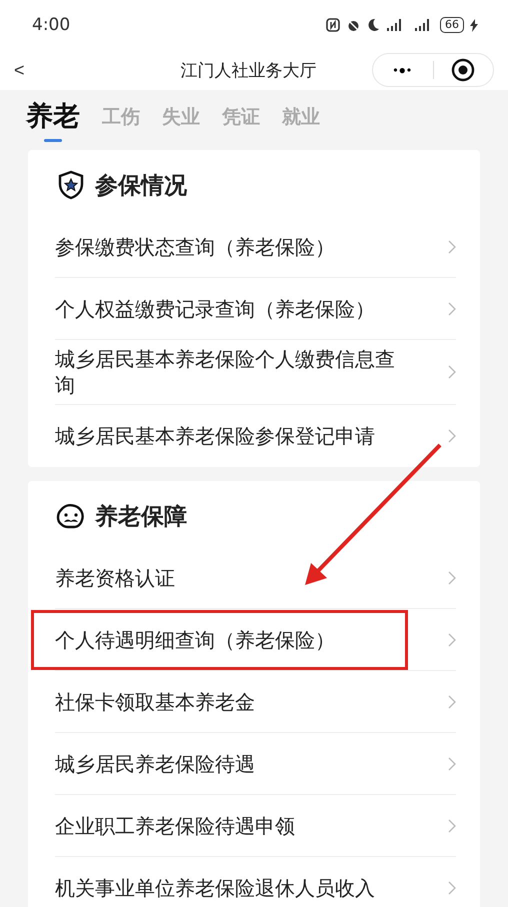 This screenshot has height=907, width=508. Describe the element at coordinates (141, 186) in the screenshot. I see `section-title: 参保情况` at that location.